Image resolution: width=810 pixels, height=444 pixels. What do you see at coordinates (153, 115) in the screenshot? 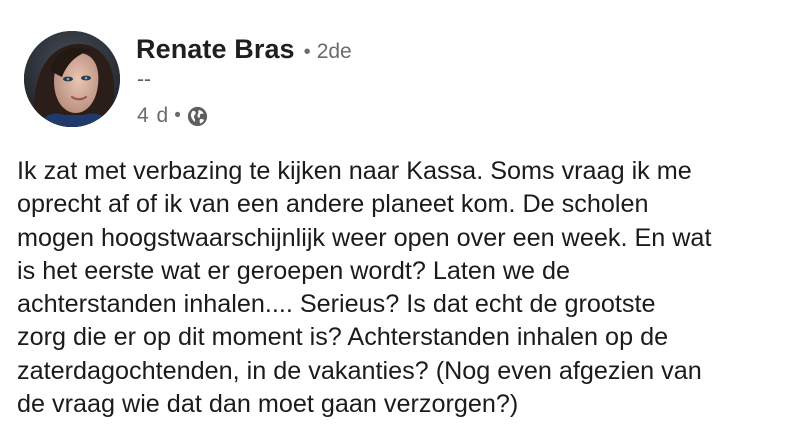
I see `post-timestamp: 4 d` at bounding box center [153, 115].